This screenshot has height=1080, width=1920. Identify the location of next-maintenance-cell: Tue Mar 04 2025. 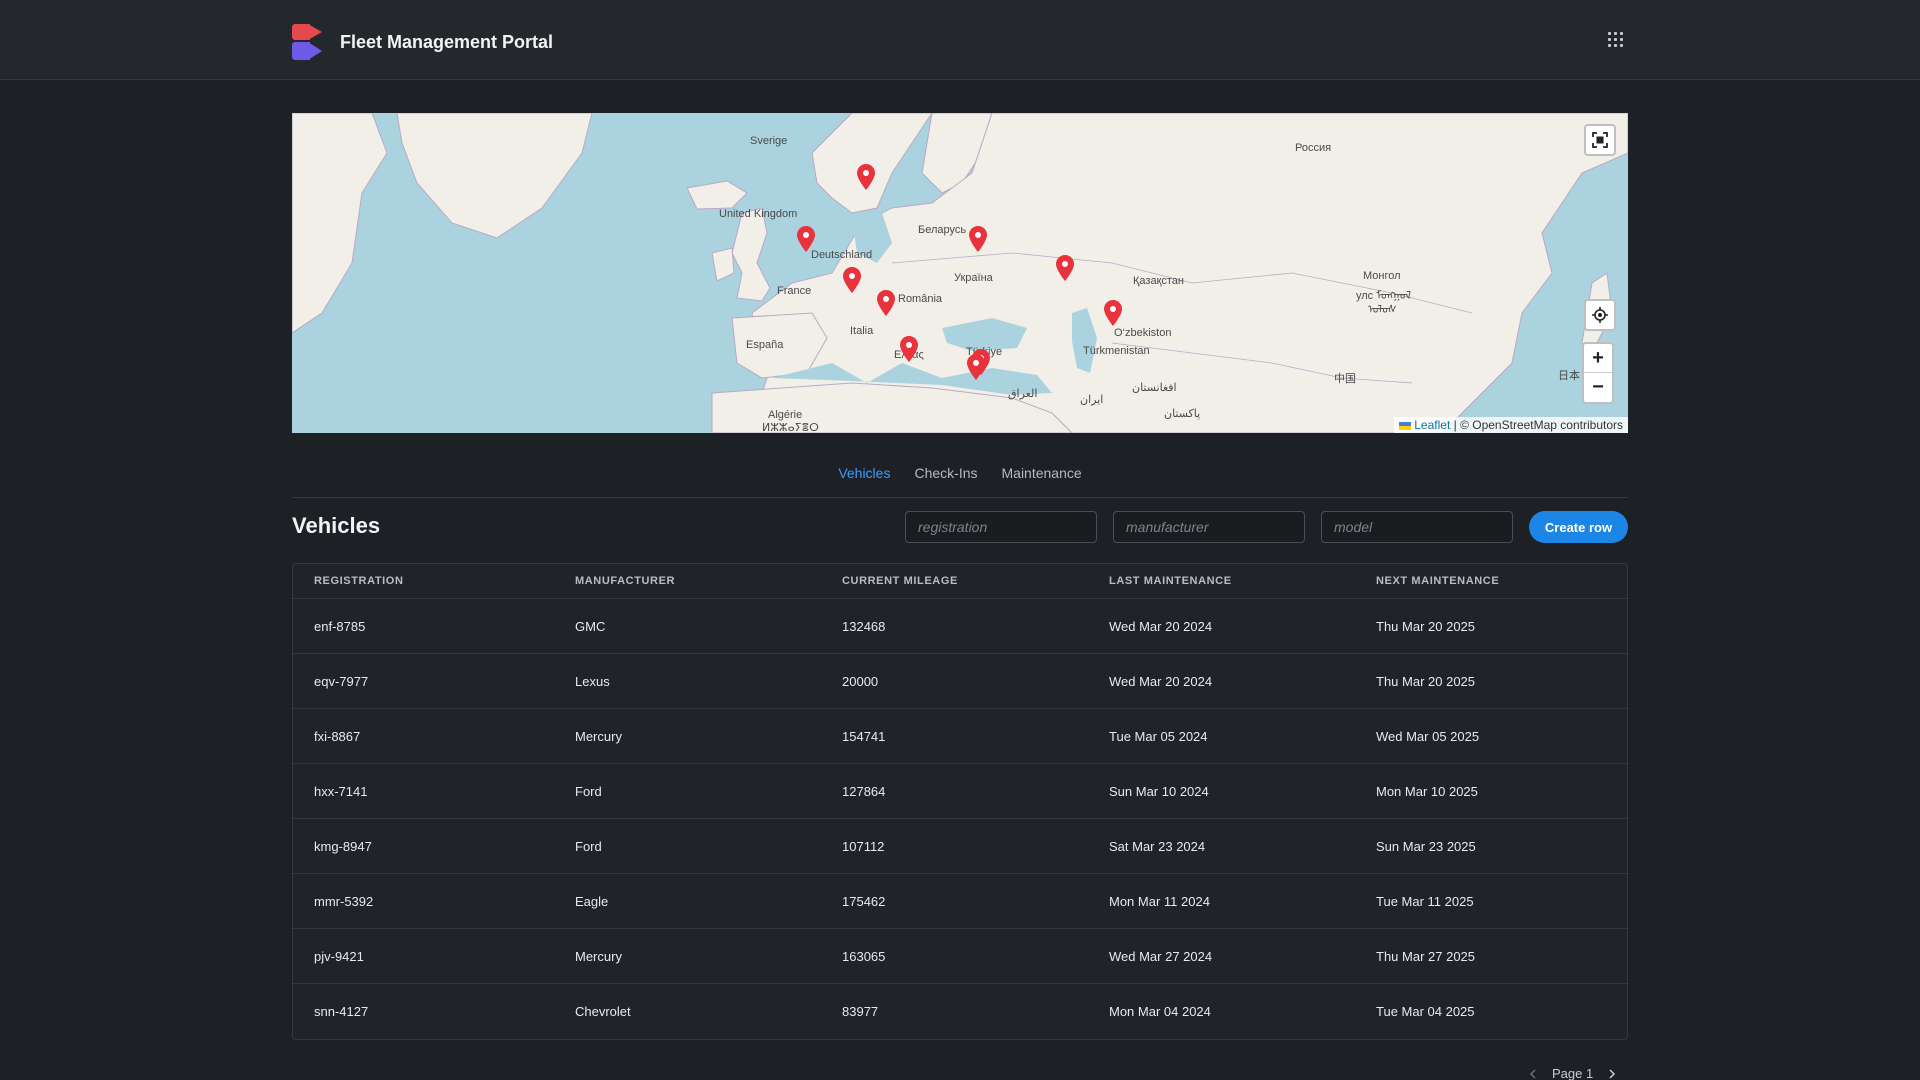
(1425, 1011).